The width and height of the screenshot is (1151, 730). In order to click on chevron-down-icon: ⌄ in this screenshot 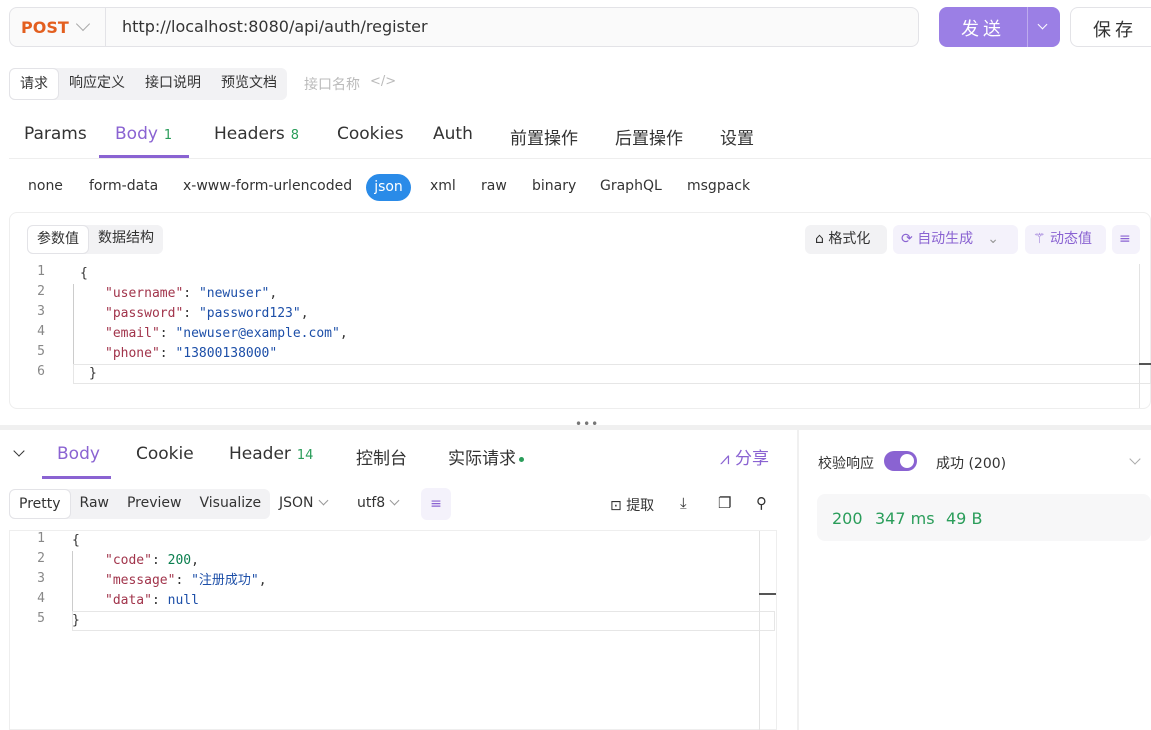, I will do `click(993, 239)`.